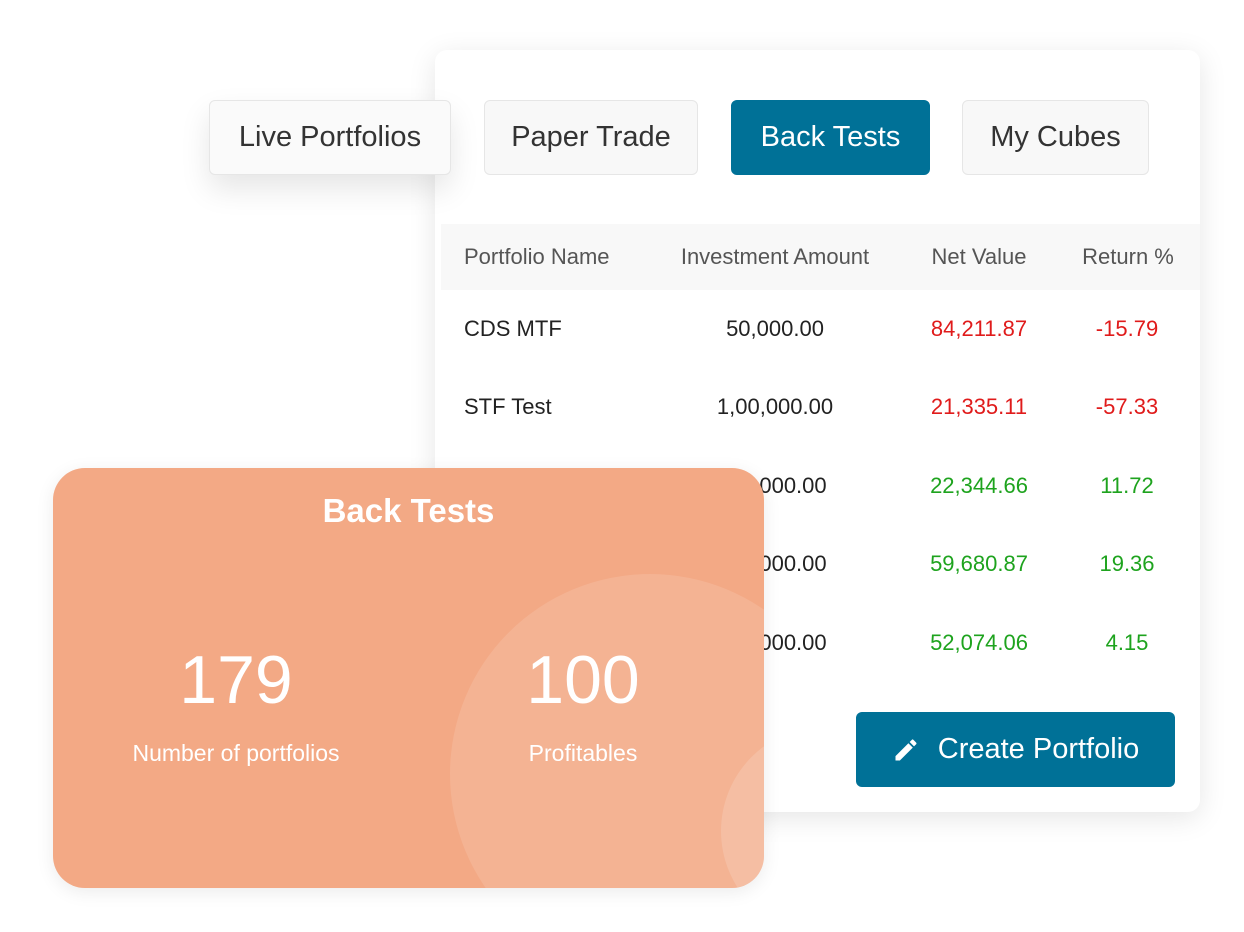 This screenshot has height=932, width=1244. What do you see at coordinates (830, 137) in the screenshot?
I see `tab-back-tests: Back Tests` at bounding box center [830, 137].